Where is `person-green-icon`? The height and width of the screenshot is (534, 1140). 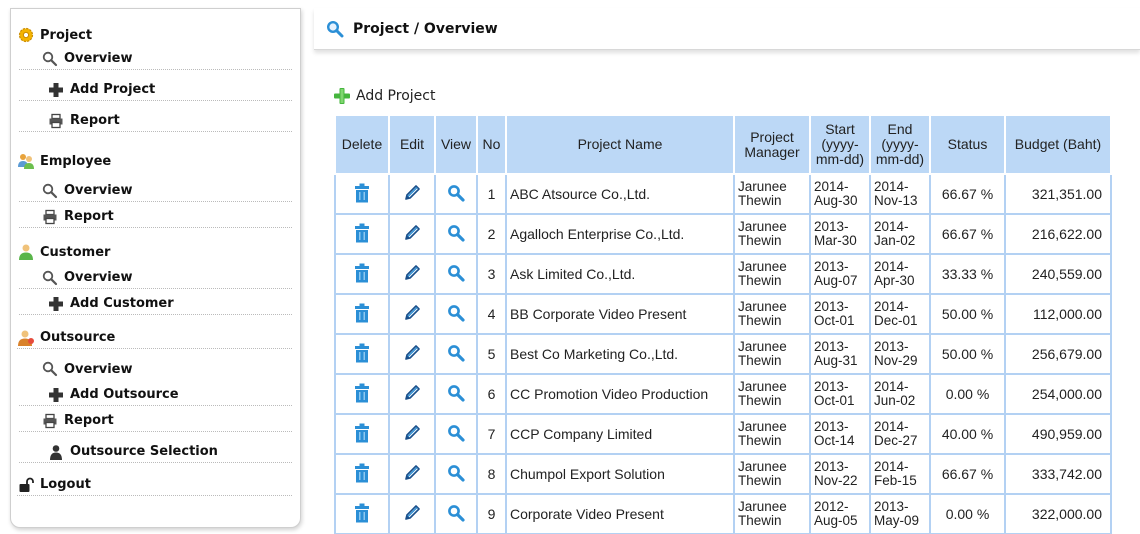 person-green-icon is located at coordinates (26, 252).